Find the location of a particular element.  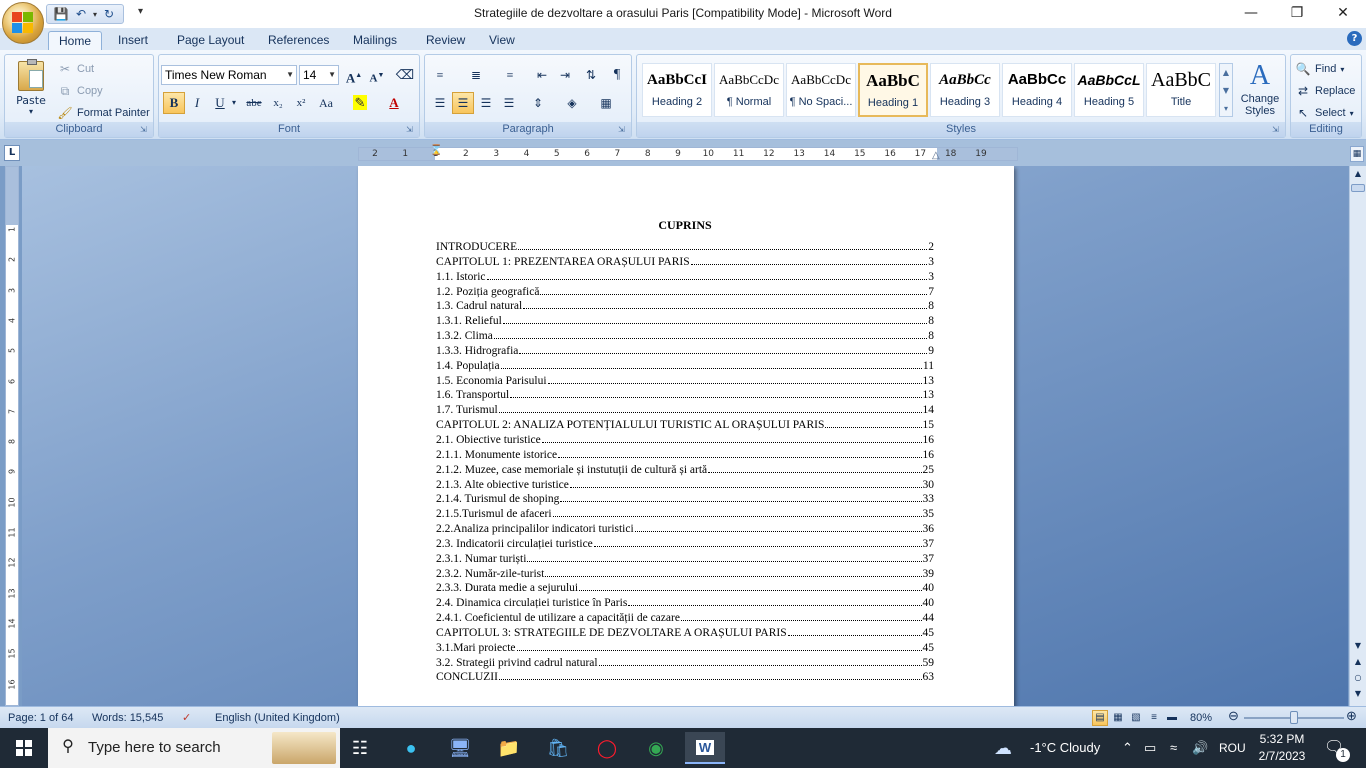

clock: 5:32 PM 2/7/2023 is located at coordinates (1282, 748).